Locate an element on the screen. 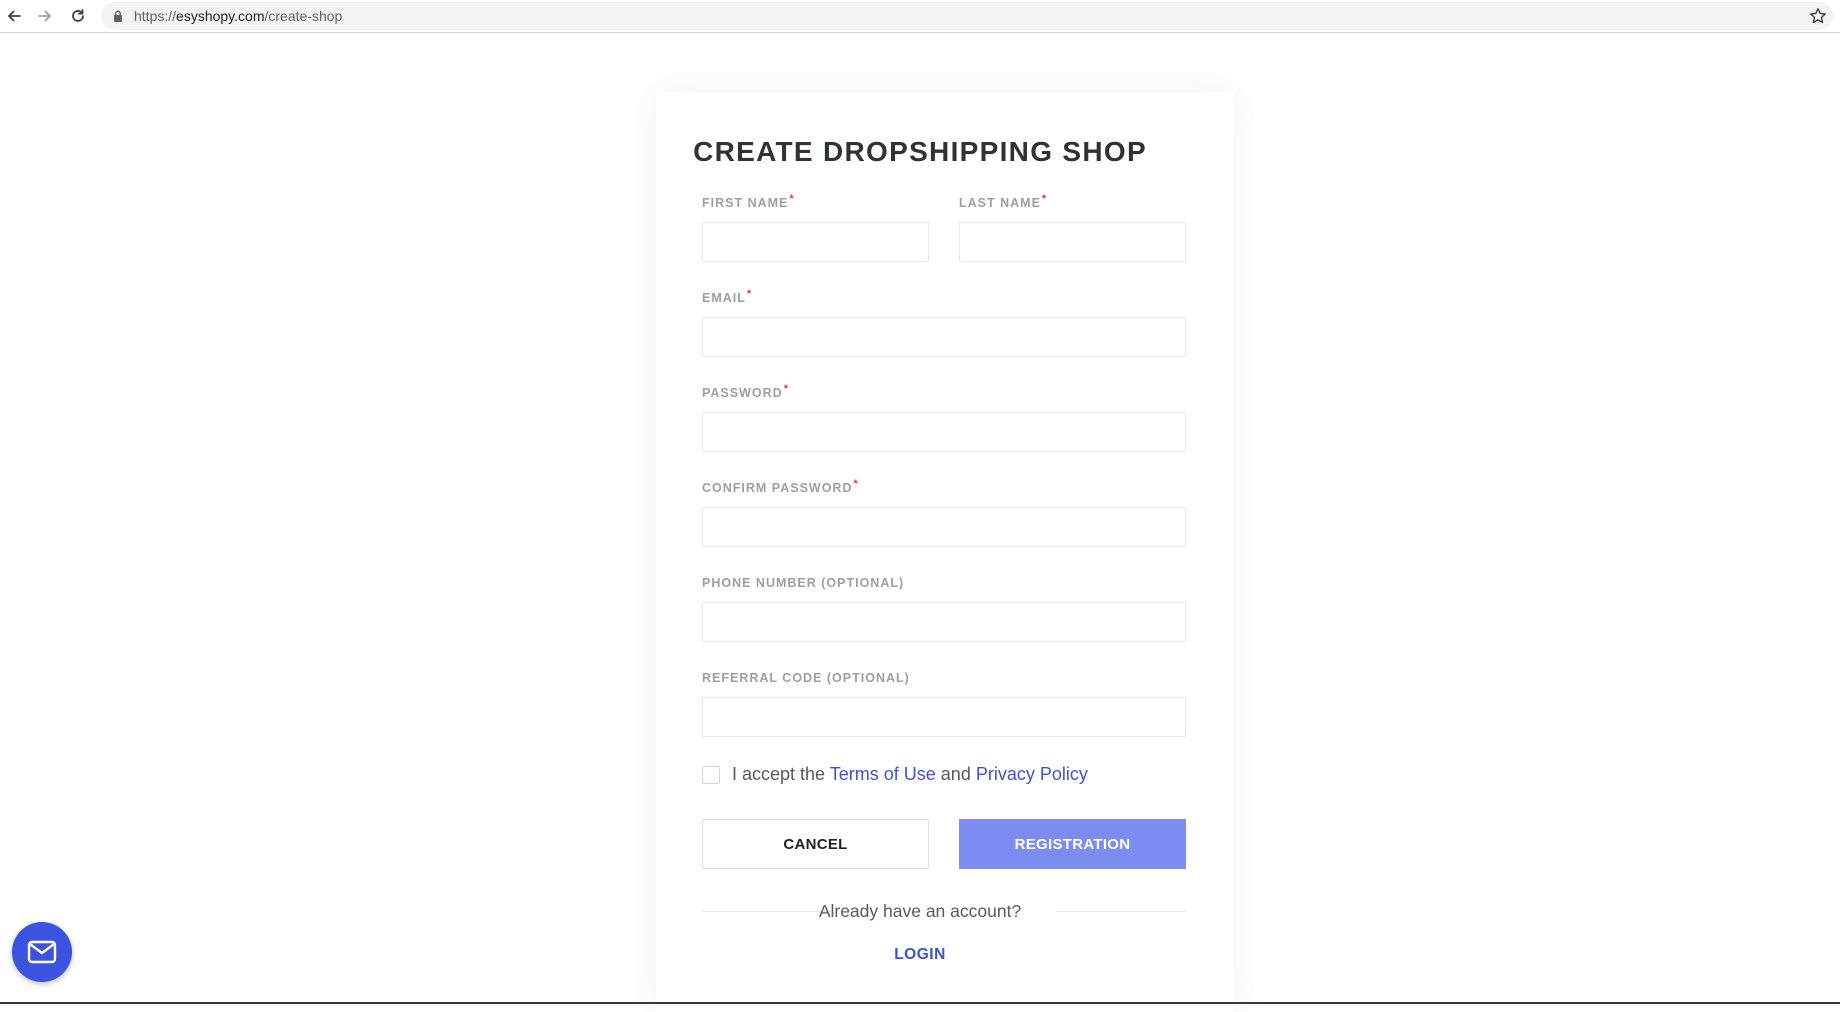 The width and height of the screenshot is (1840, 1012). login-container: LOGIN is located at coordinates (920, 955).